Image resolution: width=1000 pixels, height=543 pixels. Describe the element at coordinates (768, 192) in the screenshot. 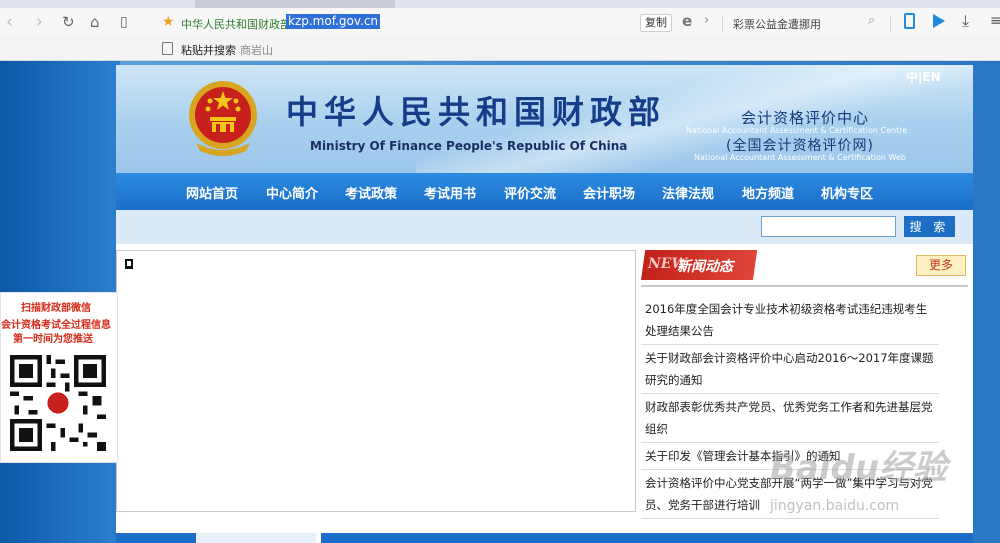

I see `nav-local: 地方频道` at that location.